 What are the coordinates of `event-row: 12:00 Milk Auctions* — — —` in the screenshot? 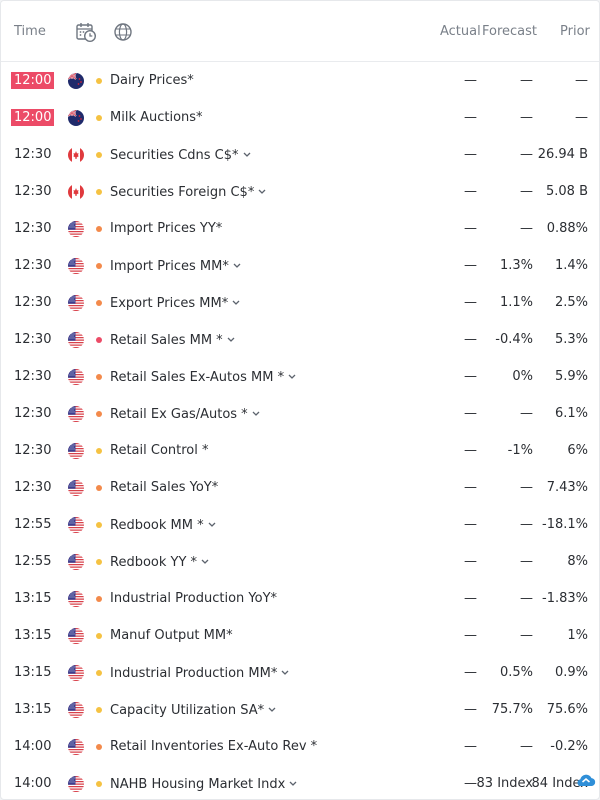 It's located at (300, 117).